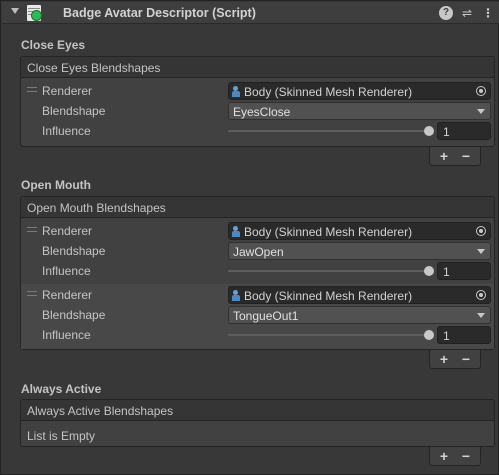 This screenshot has height=475, width=499. What do you see at coordinates (257, 67) in the screenshot?
I see `list-header: Close Eyes Blendshapes` at bounding box center [257, 67].